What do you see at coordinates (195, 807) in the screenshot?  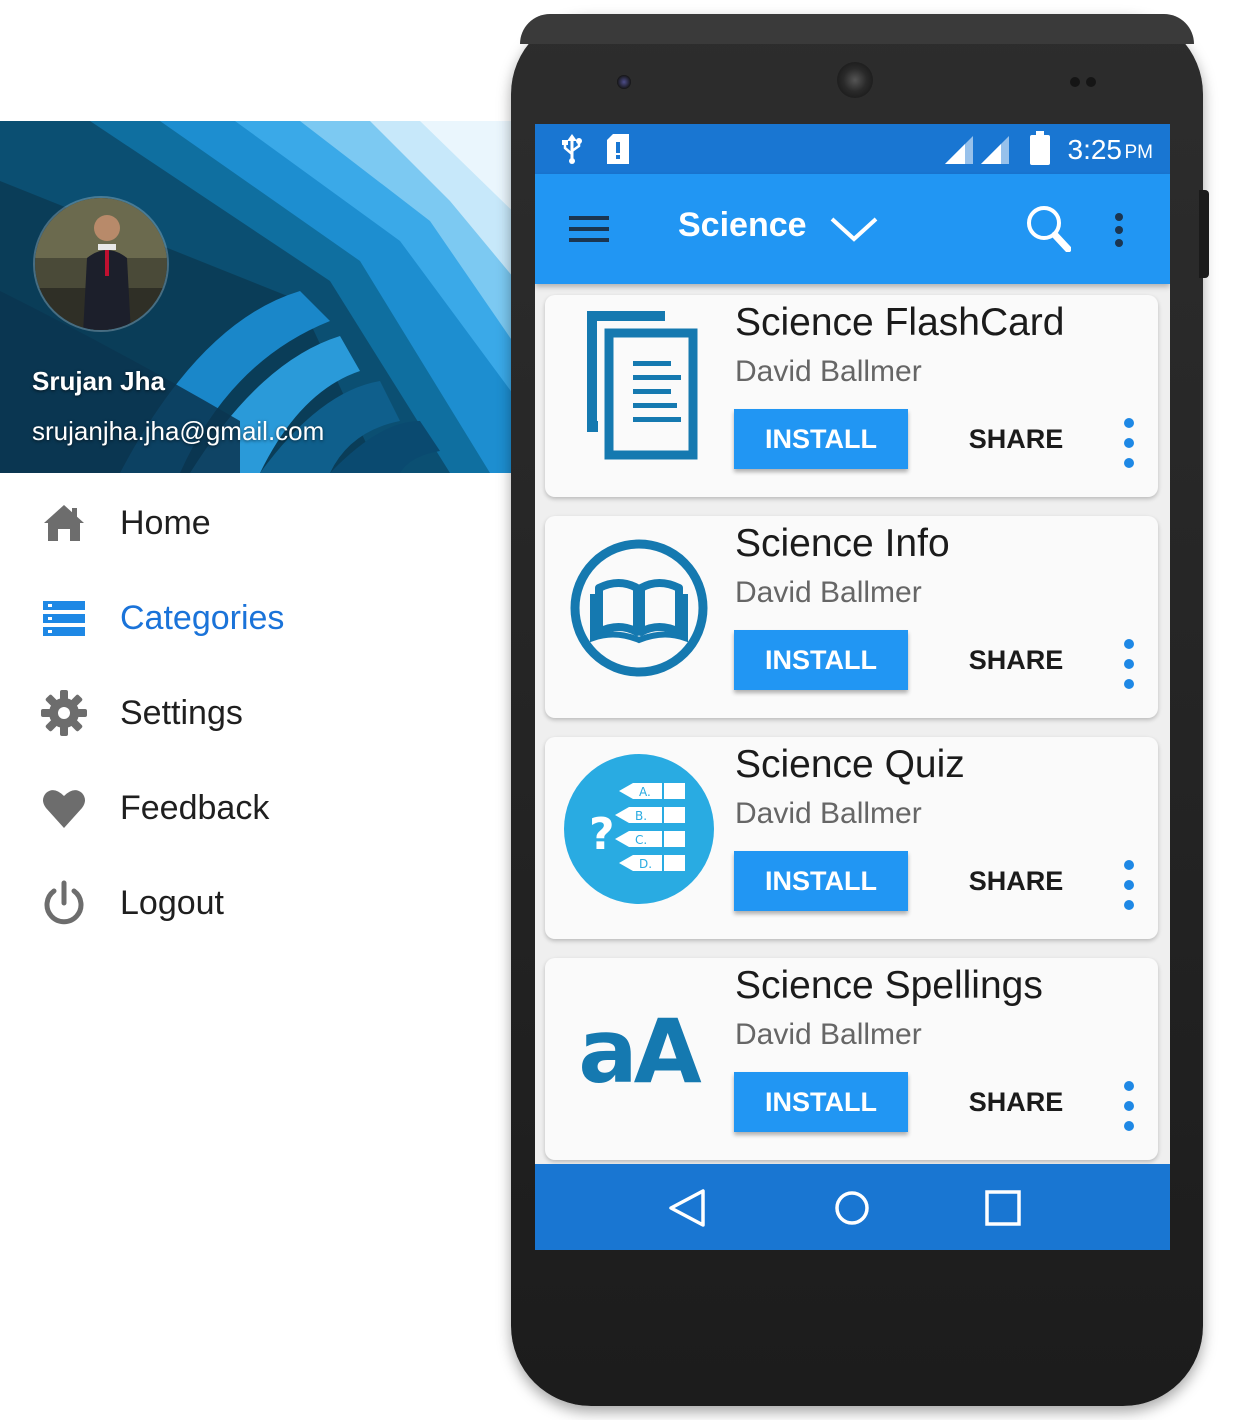 I see `menu-label: Feedback` at bounding box center [195, 807].